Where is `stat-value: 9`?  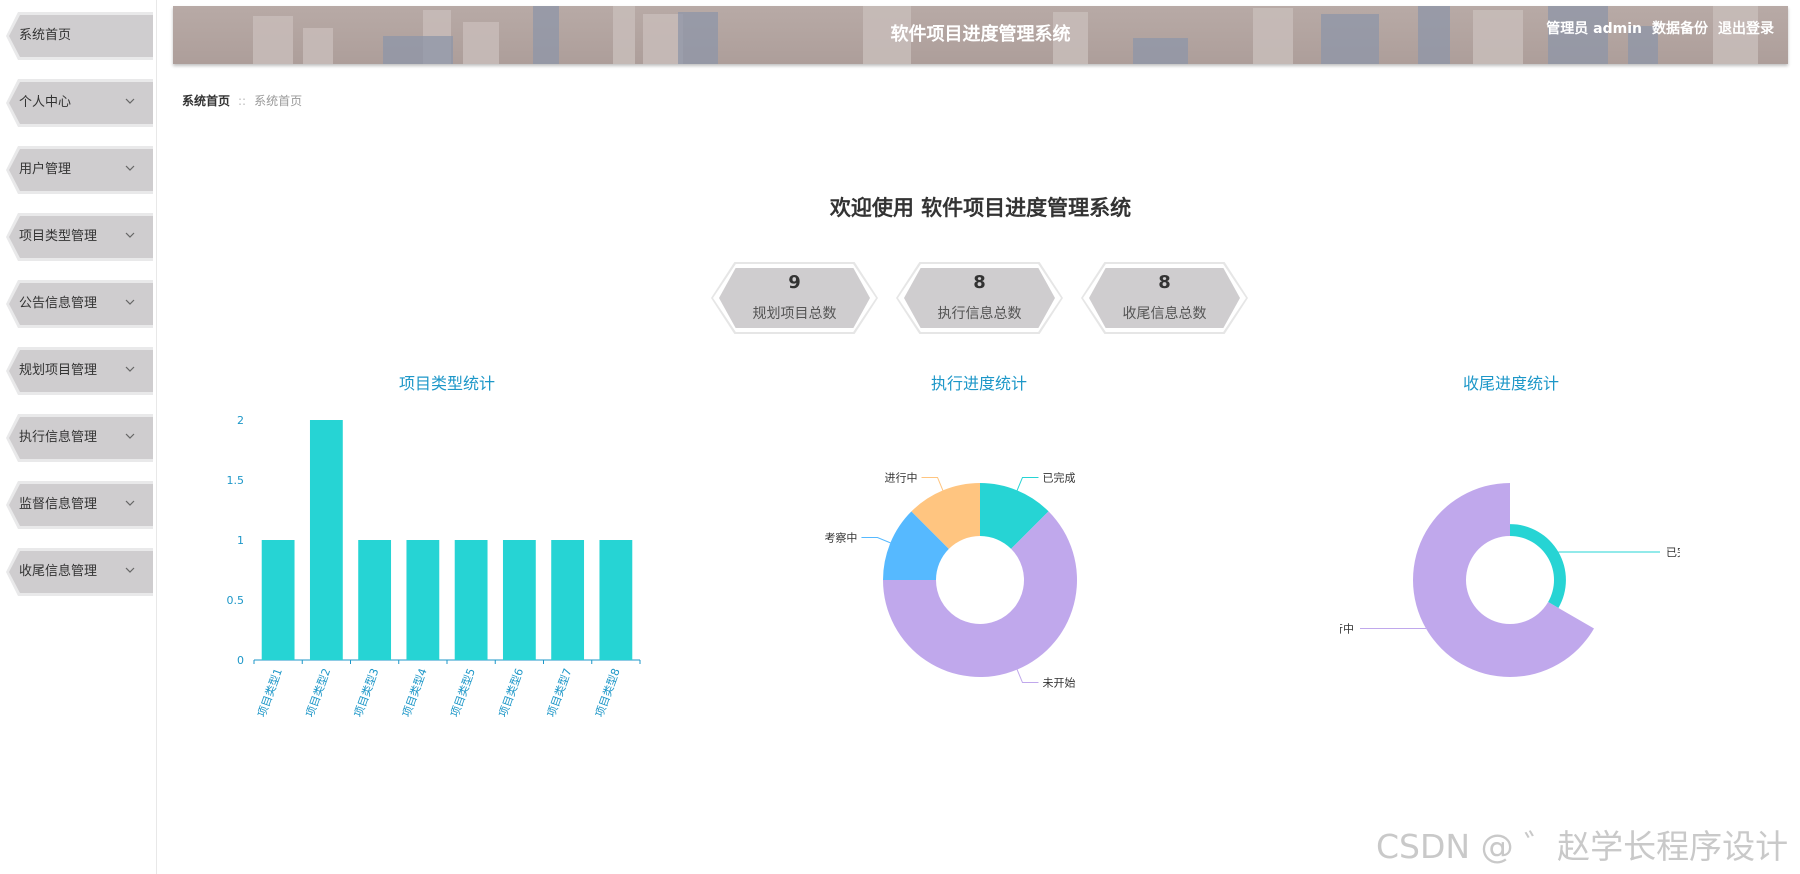
stat-value: 9 is located at coordinates (794, 282).